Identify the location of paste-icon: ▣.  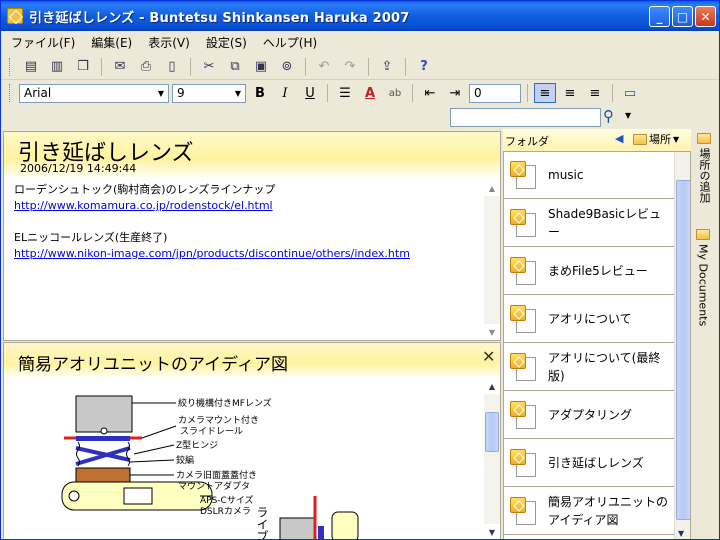
(261, 67).